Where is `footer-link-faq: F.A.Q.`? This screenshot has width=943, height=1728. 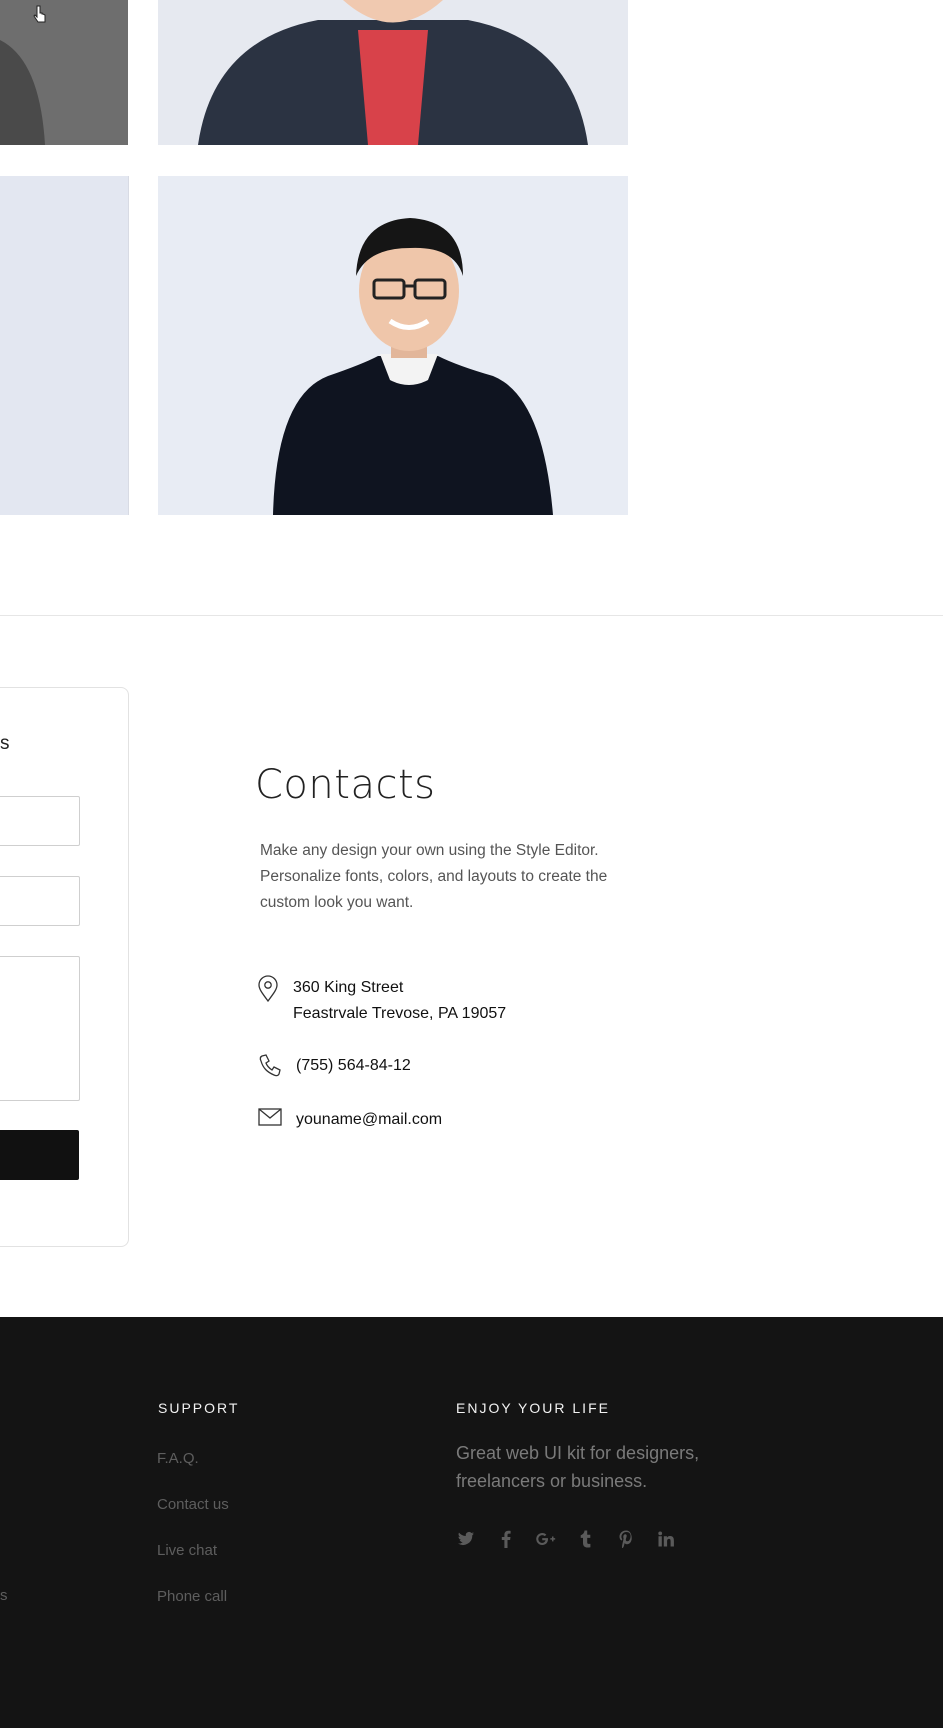
footer-link-faq: F.A.Q. is located at coordinates (178, 1458).